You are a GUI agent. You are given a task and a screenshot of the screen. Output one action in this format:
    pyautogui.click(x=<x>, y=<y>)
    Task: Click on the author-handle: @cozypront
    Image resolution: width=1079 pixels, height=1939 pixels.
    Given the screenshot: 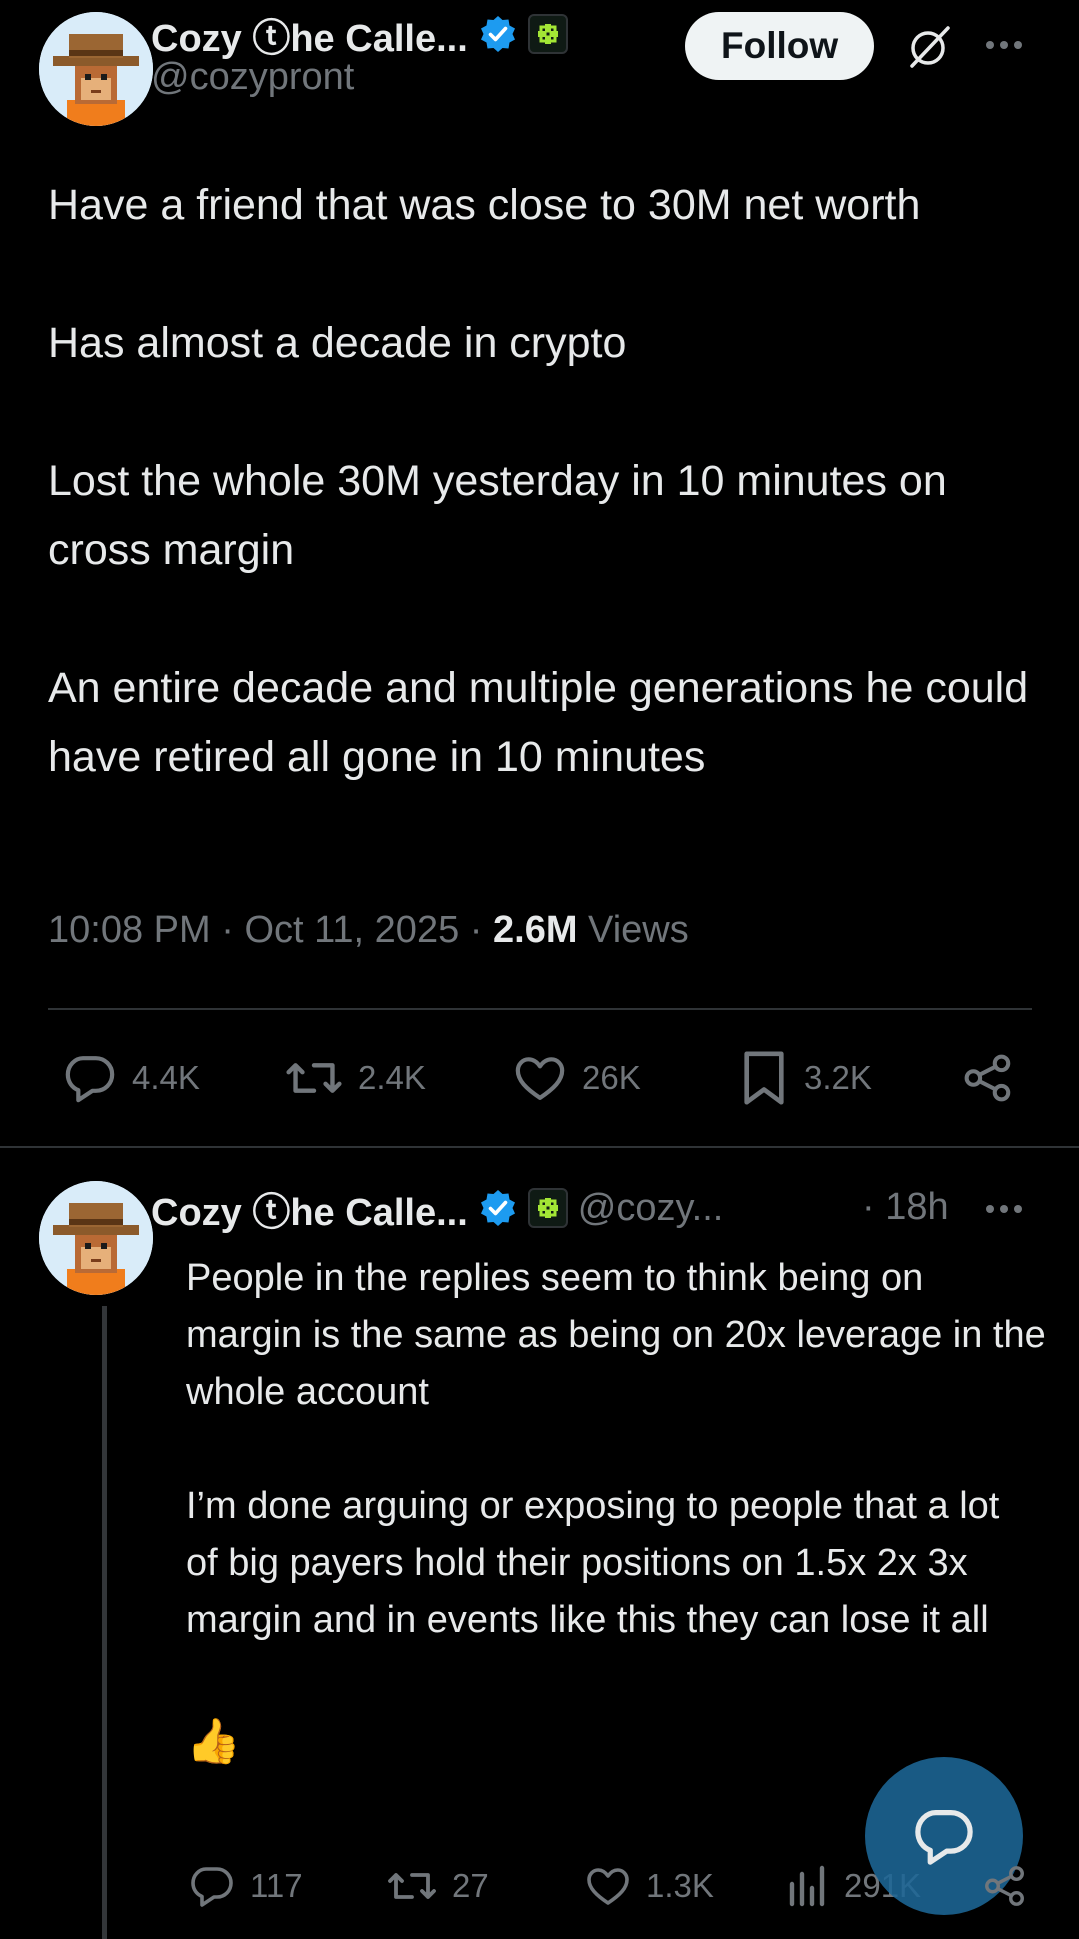 What is the action you would take?
    pyautogui.click(x=252, y=77)
    